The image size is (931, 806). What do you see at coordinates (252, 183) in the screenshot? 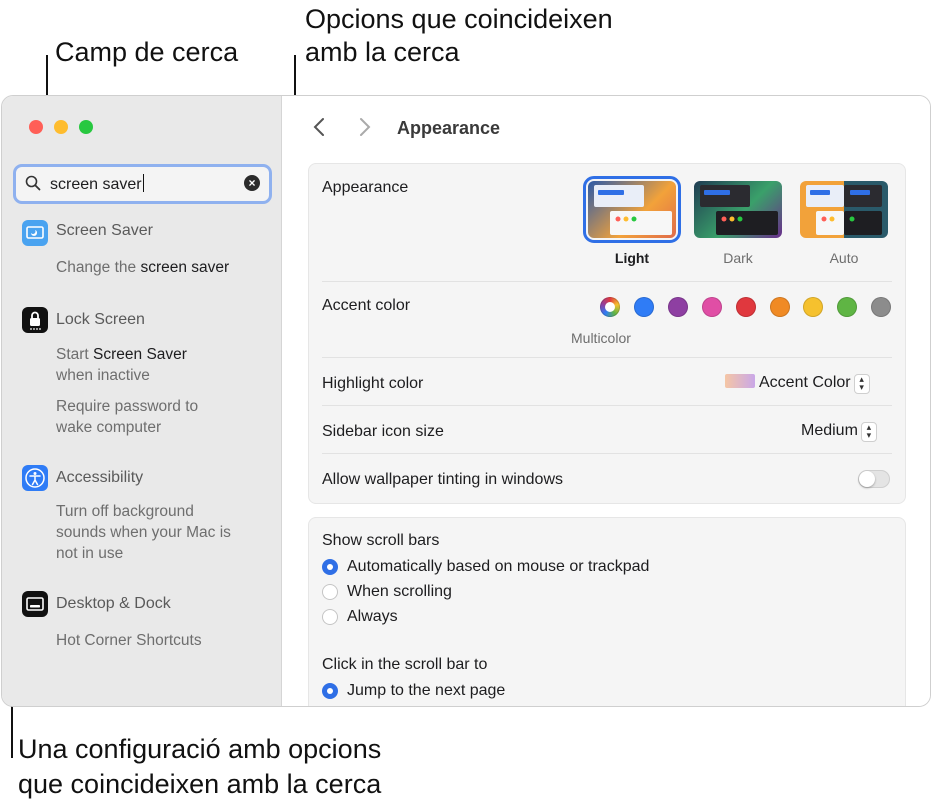
I see `clear-icon: ×` at bounding box center [252, 183].